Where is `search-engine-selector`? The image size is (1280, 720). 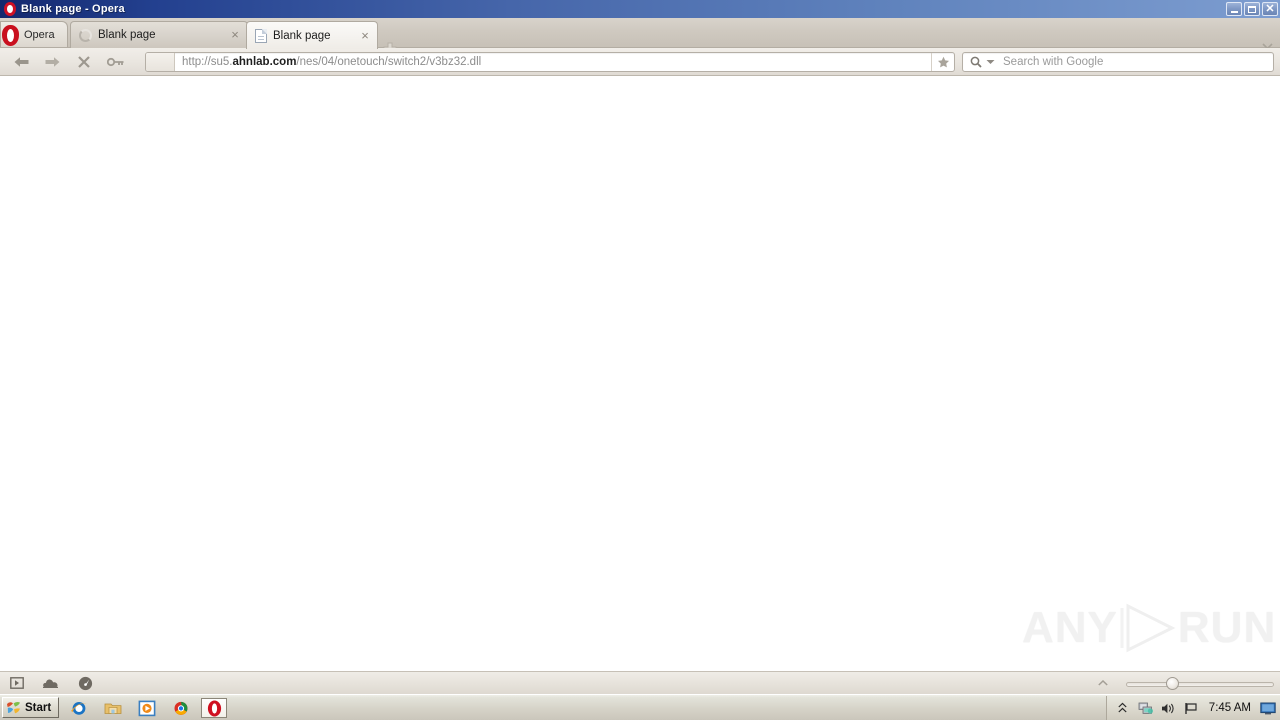 search-engine-selector is located at coordinates (979, 62).